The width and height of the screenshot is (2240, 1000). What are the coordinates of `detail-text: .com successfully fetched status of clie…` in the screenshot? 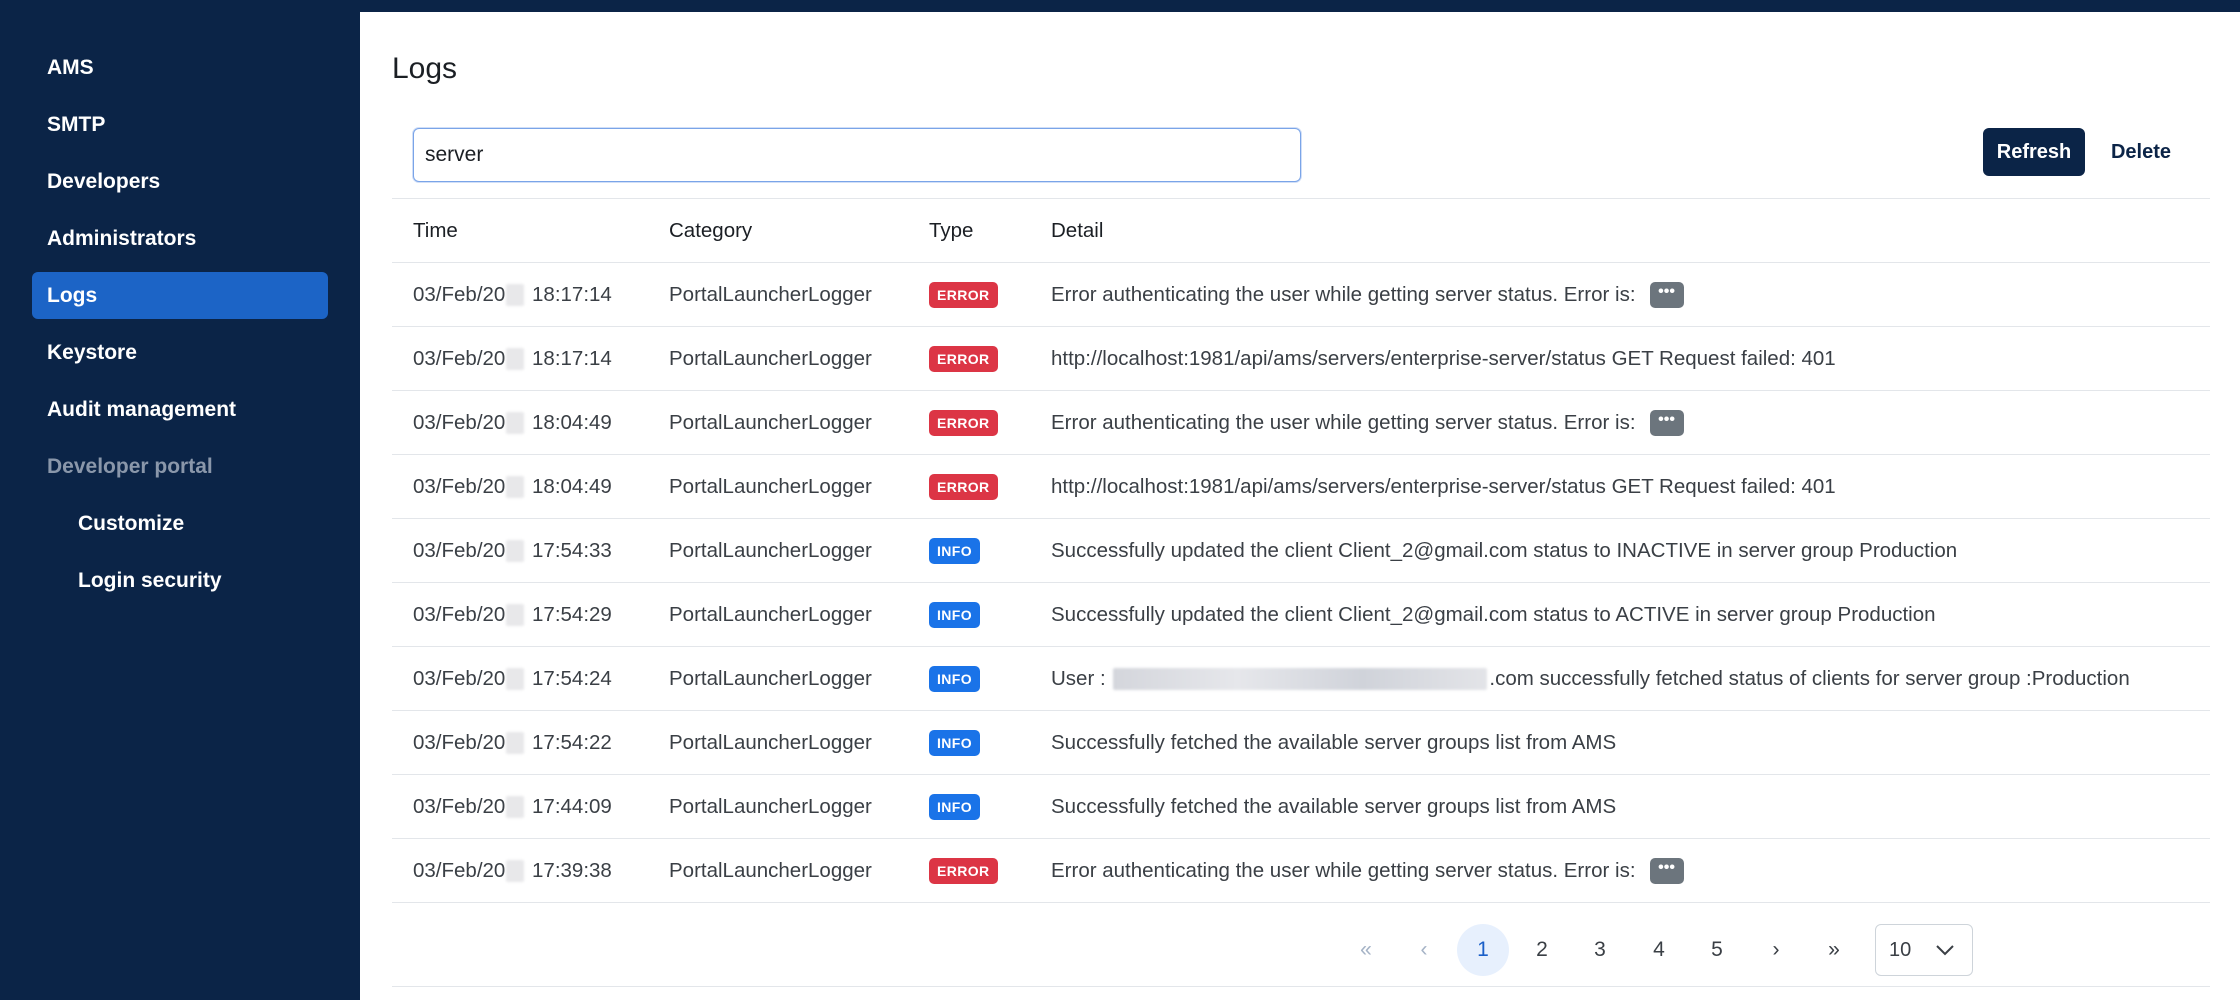 It's located at (1809, 678).